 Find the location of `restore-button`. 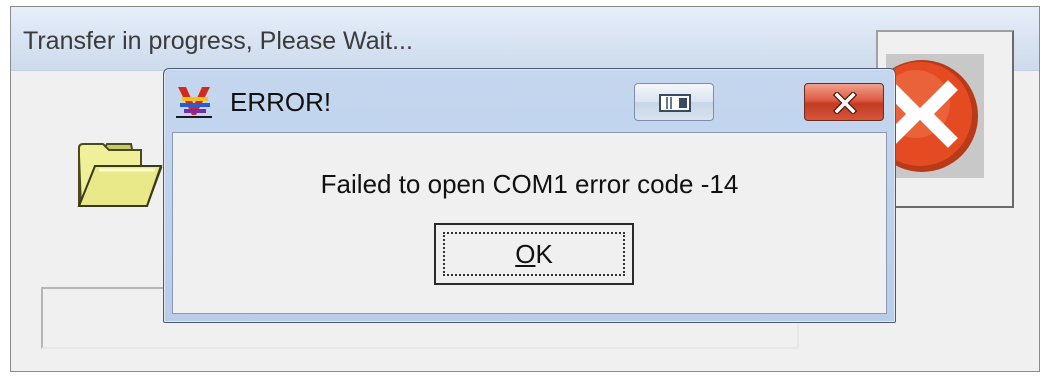

restore-button is located at coordinates (674, 102).